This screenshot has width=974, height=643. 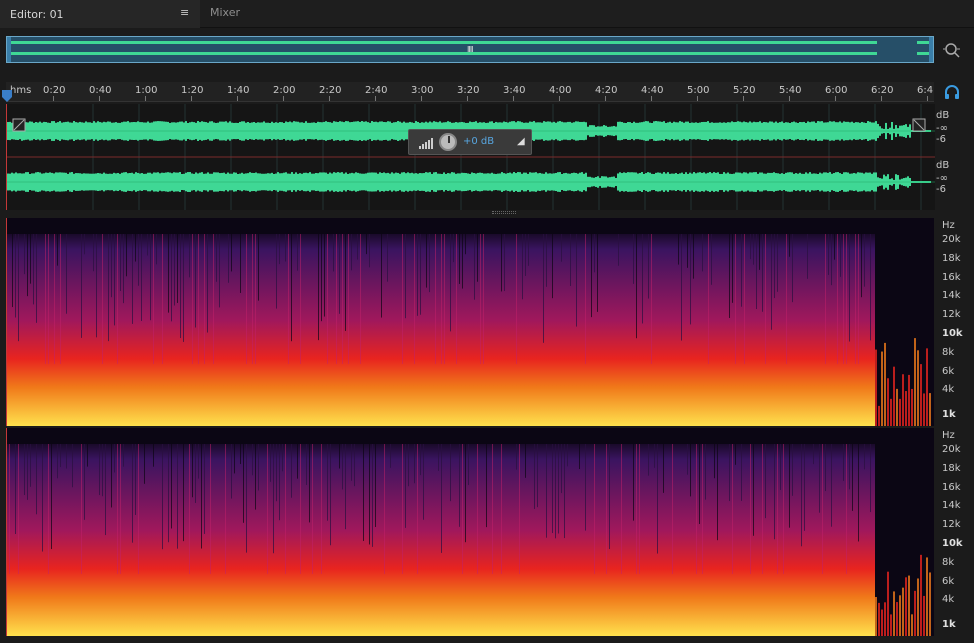 I want to click on hz-scale-ch2: Hz 20k 18k 16k 14k 12k 10k 8k 6k 4k 1k, so click(x=954, y=534).